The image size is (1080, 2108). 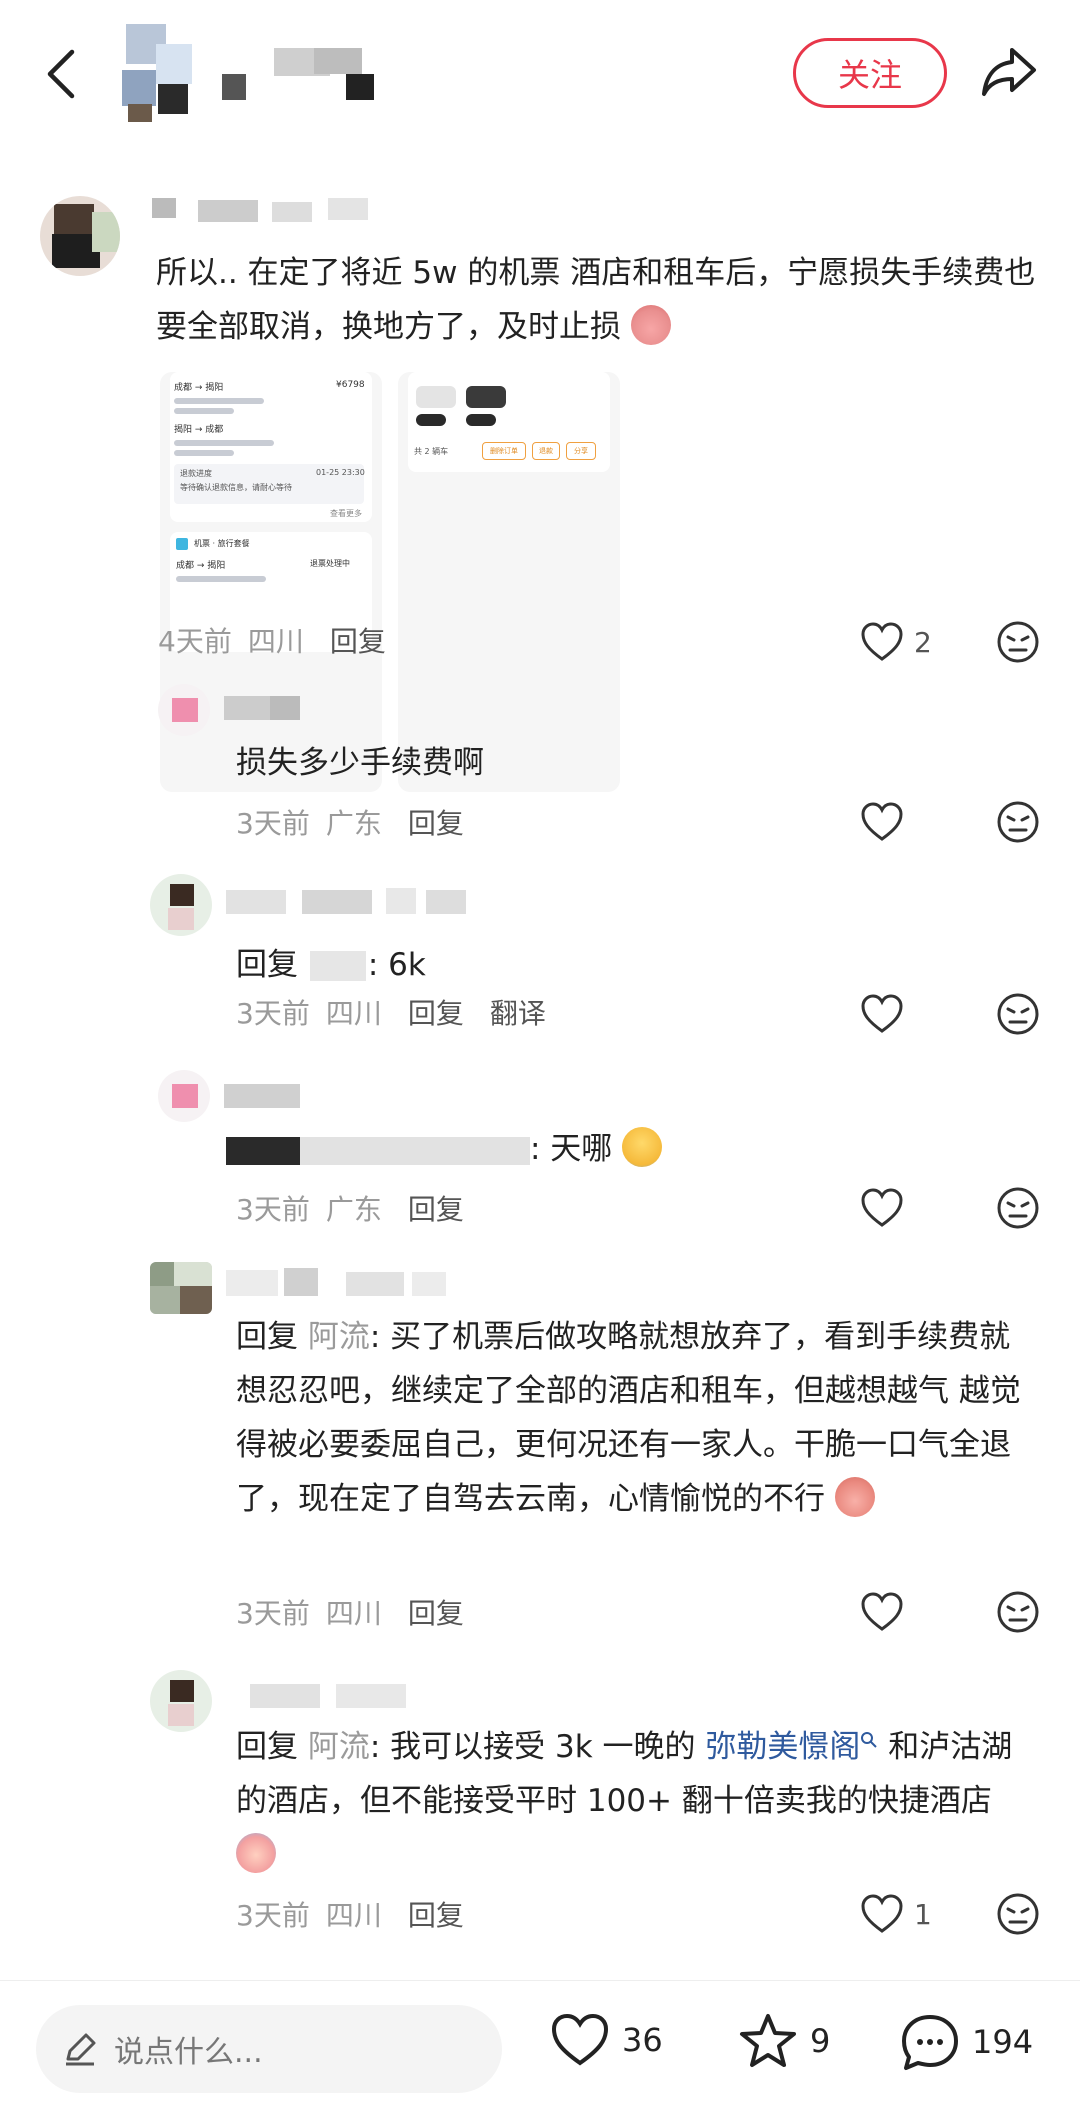 I want to click on author-name-mosaic, so click(x=302, y=75).